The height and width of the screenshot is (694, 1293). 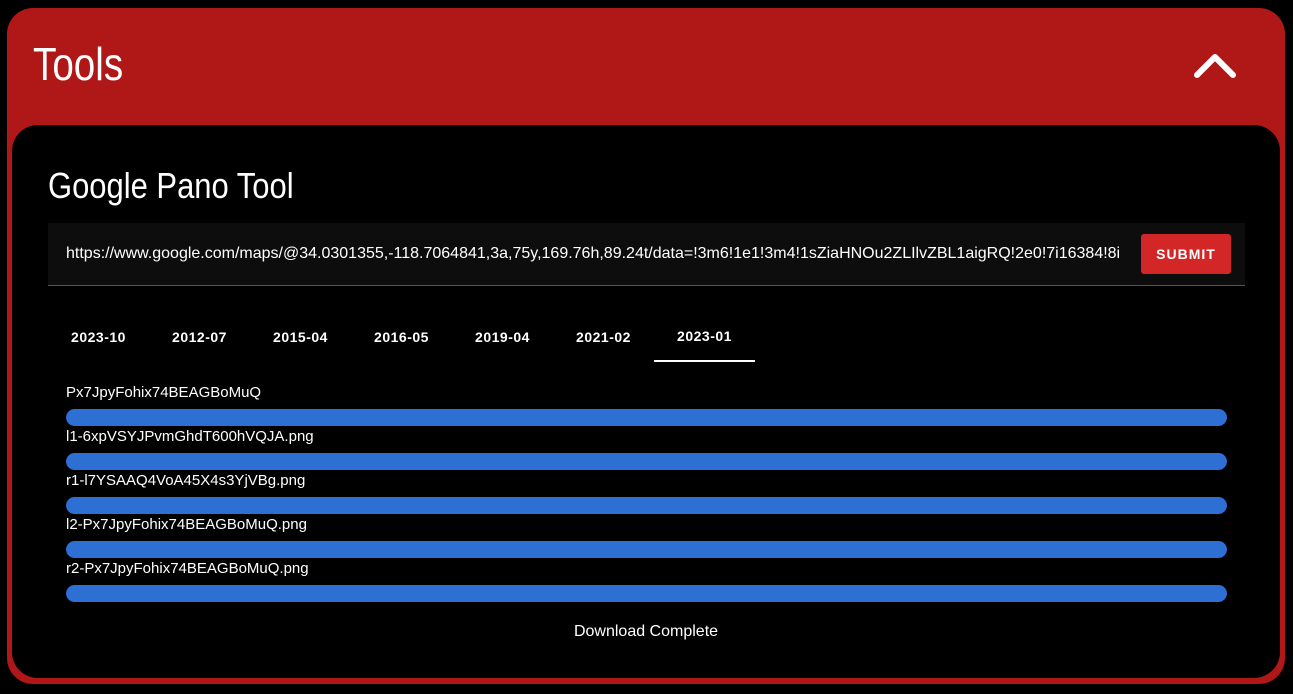 I want to click on status-text: Download Complete, so click(x=646, y=631).